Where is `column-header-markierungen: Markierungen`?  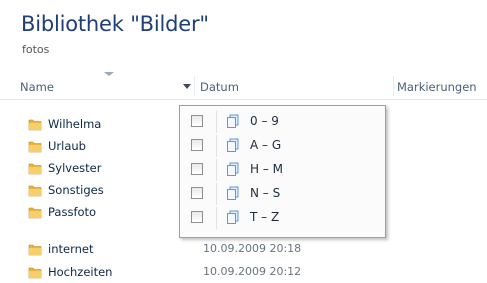 column-header-markierungen: Markierungen is located at coordinates (437, 87).